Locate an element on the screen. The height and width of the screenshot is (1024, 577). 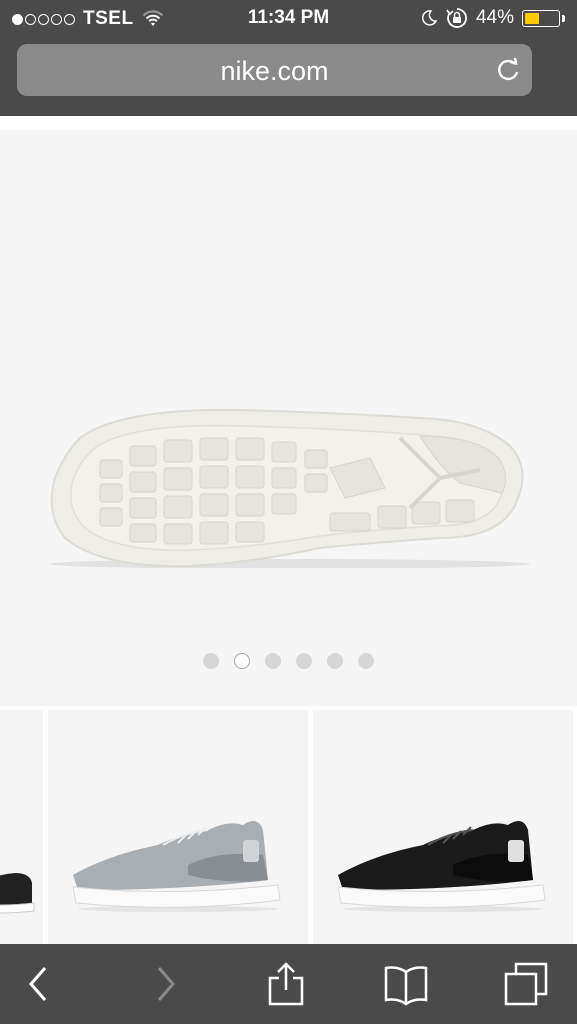
url-text: nike.com is located at coordinates (274, 71).